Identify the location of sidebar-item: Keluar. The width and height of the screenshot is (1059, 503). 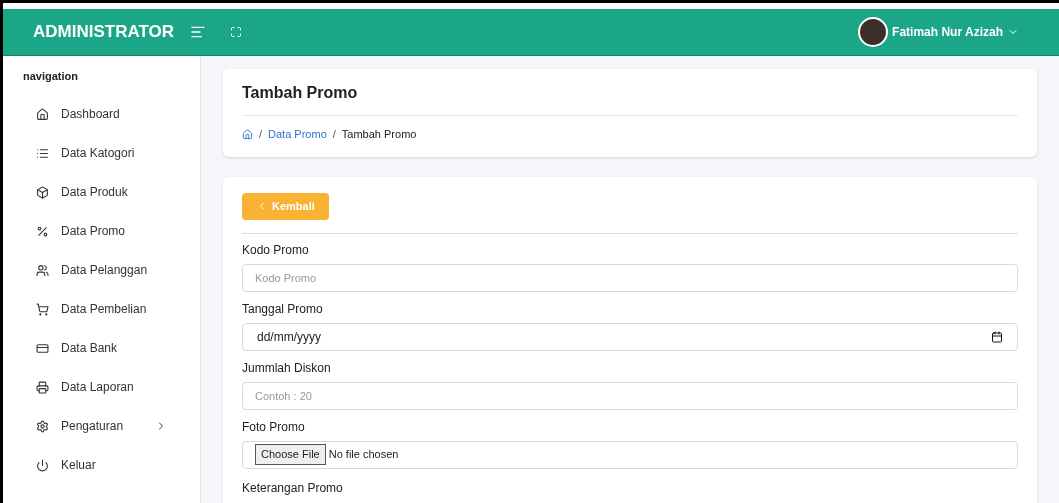
(101, 465).